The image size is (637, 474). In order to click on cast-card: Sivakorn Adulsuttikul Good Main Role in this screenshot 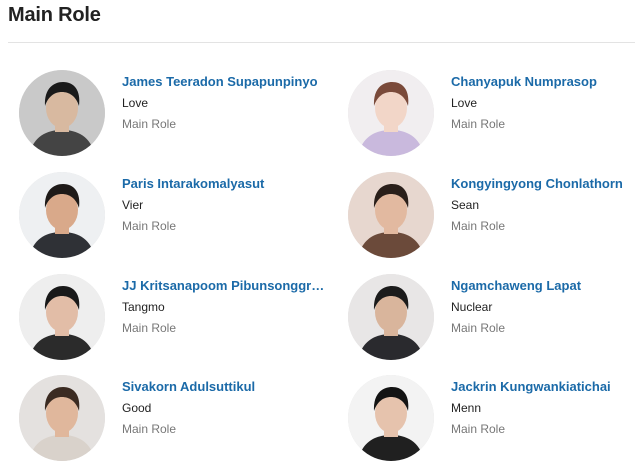, I will do `click(174, 417)`.